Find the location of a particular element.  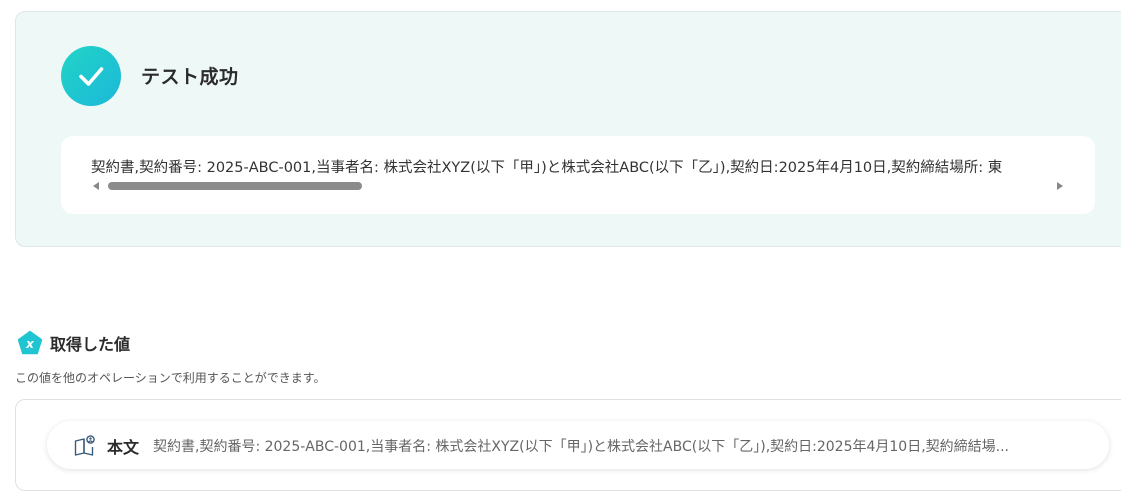

captured-values-description: この値を他のオペレーションで利用することができます。 is located at coordinates (170, 378).